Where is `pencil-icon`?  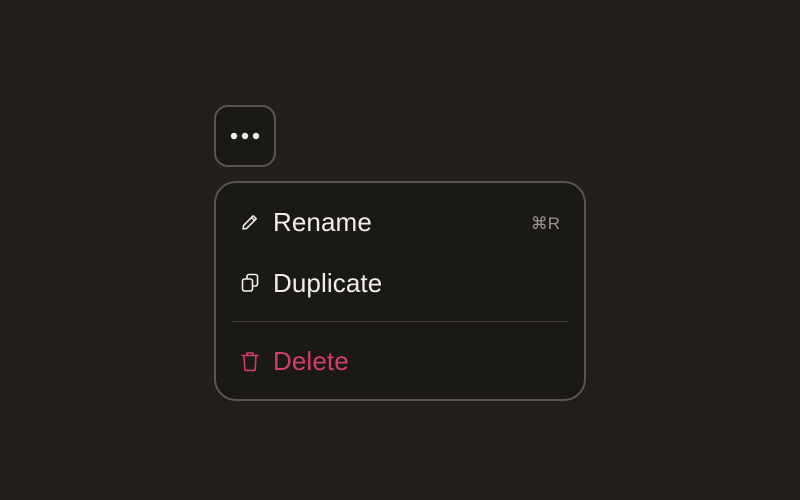
pencil-icon is located at coordinates (250, 222).